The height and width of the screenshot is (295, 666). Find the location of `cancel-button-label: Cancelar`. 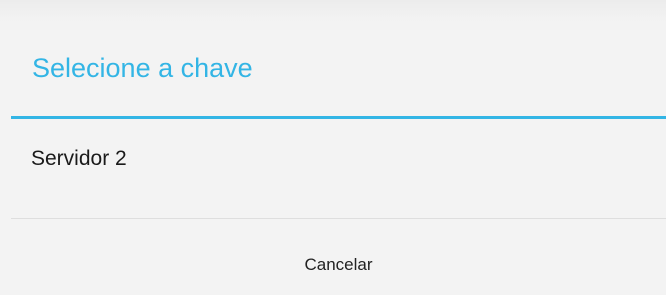

cancel-button-label: Cancelar is located at coordinates (338, 264).